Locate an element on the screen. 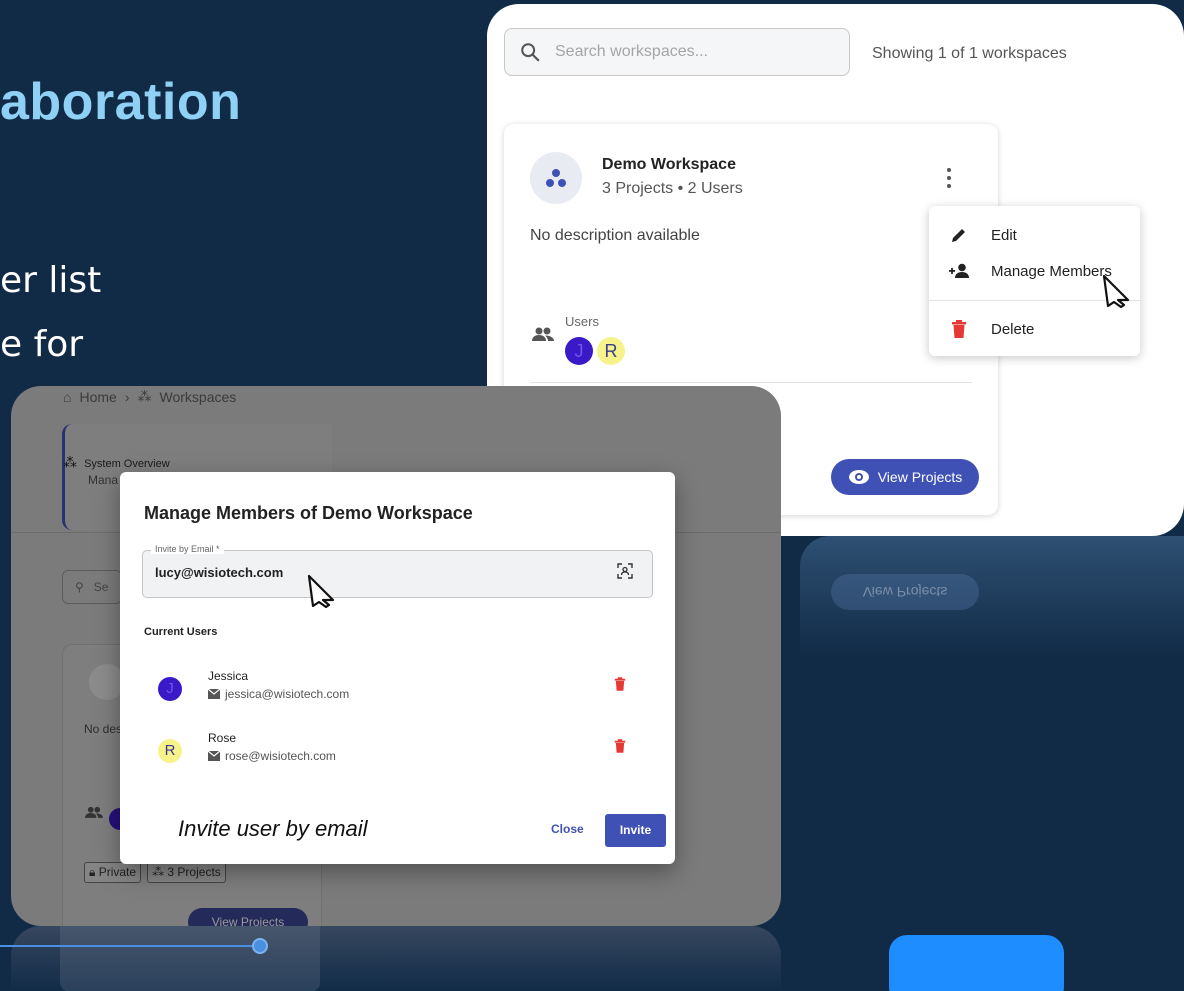 This screenshot has width=1184, height=991. lock-icon: 🔒︎ is located at coordinates (94, 872).